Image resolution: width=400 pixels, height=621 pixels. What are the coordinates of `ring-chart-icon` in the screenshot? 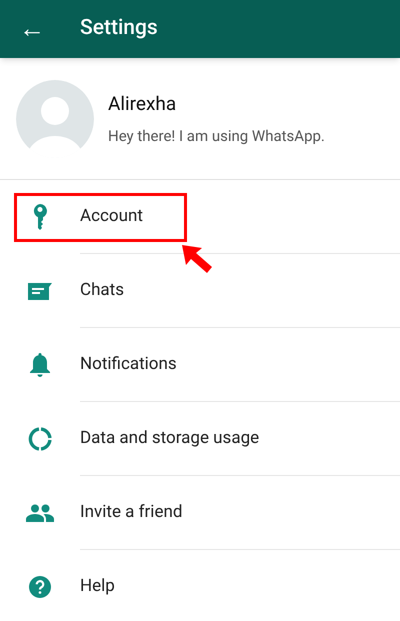 It's located at (40, 439).